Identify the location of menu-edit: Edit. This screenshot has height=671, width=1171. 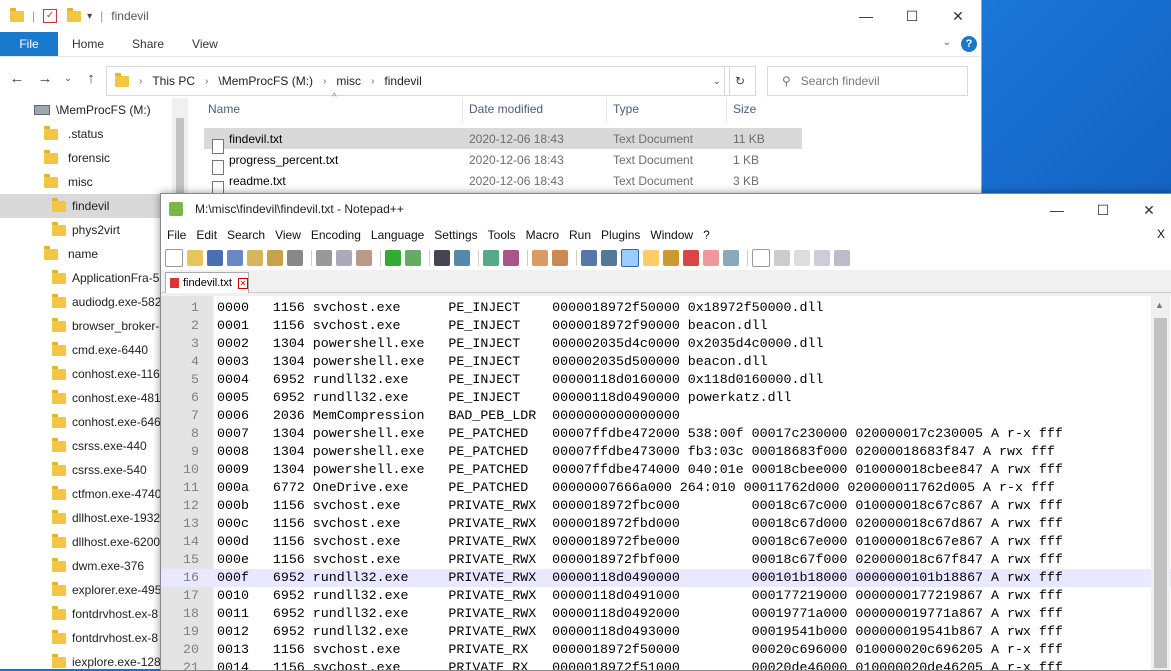
(206, 235).